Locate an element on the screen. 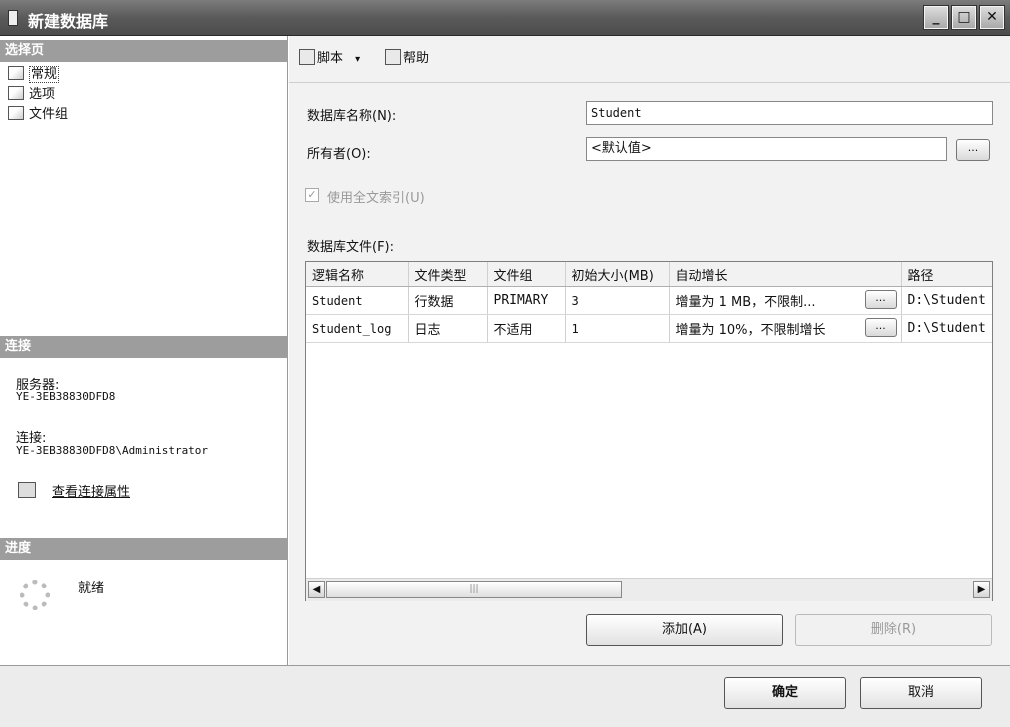 The width and height of the screenshot is (1010, 727). cell-filegroup: 不适用 is located at coordinates (526, 328).